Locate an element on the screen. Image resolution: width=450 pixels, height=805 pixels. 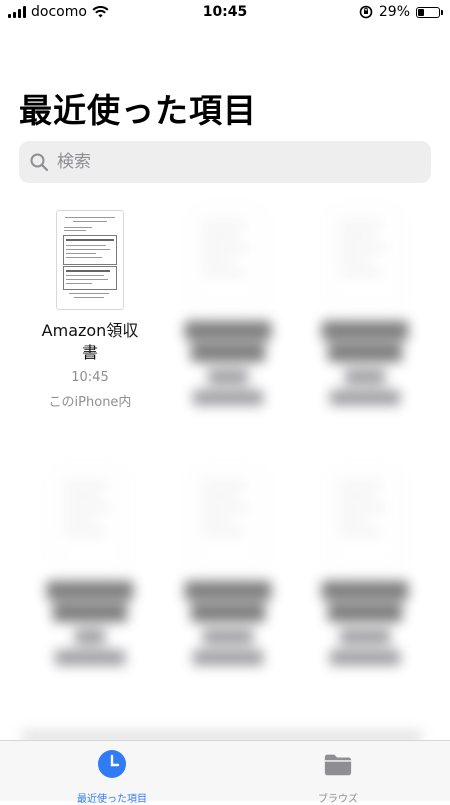
file-time: 10:45 is located at coordinates (90, 377).